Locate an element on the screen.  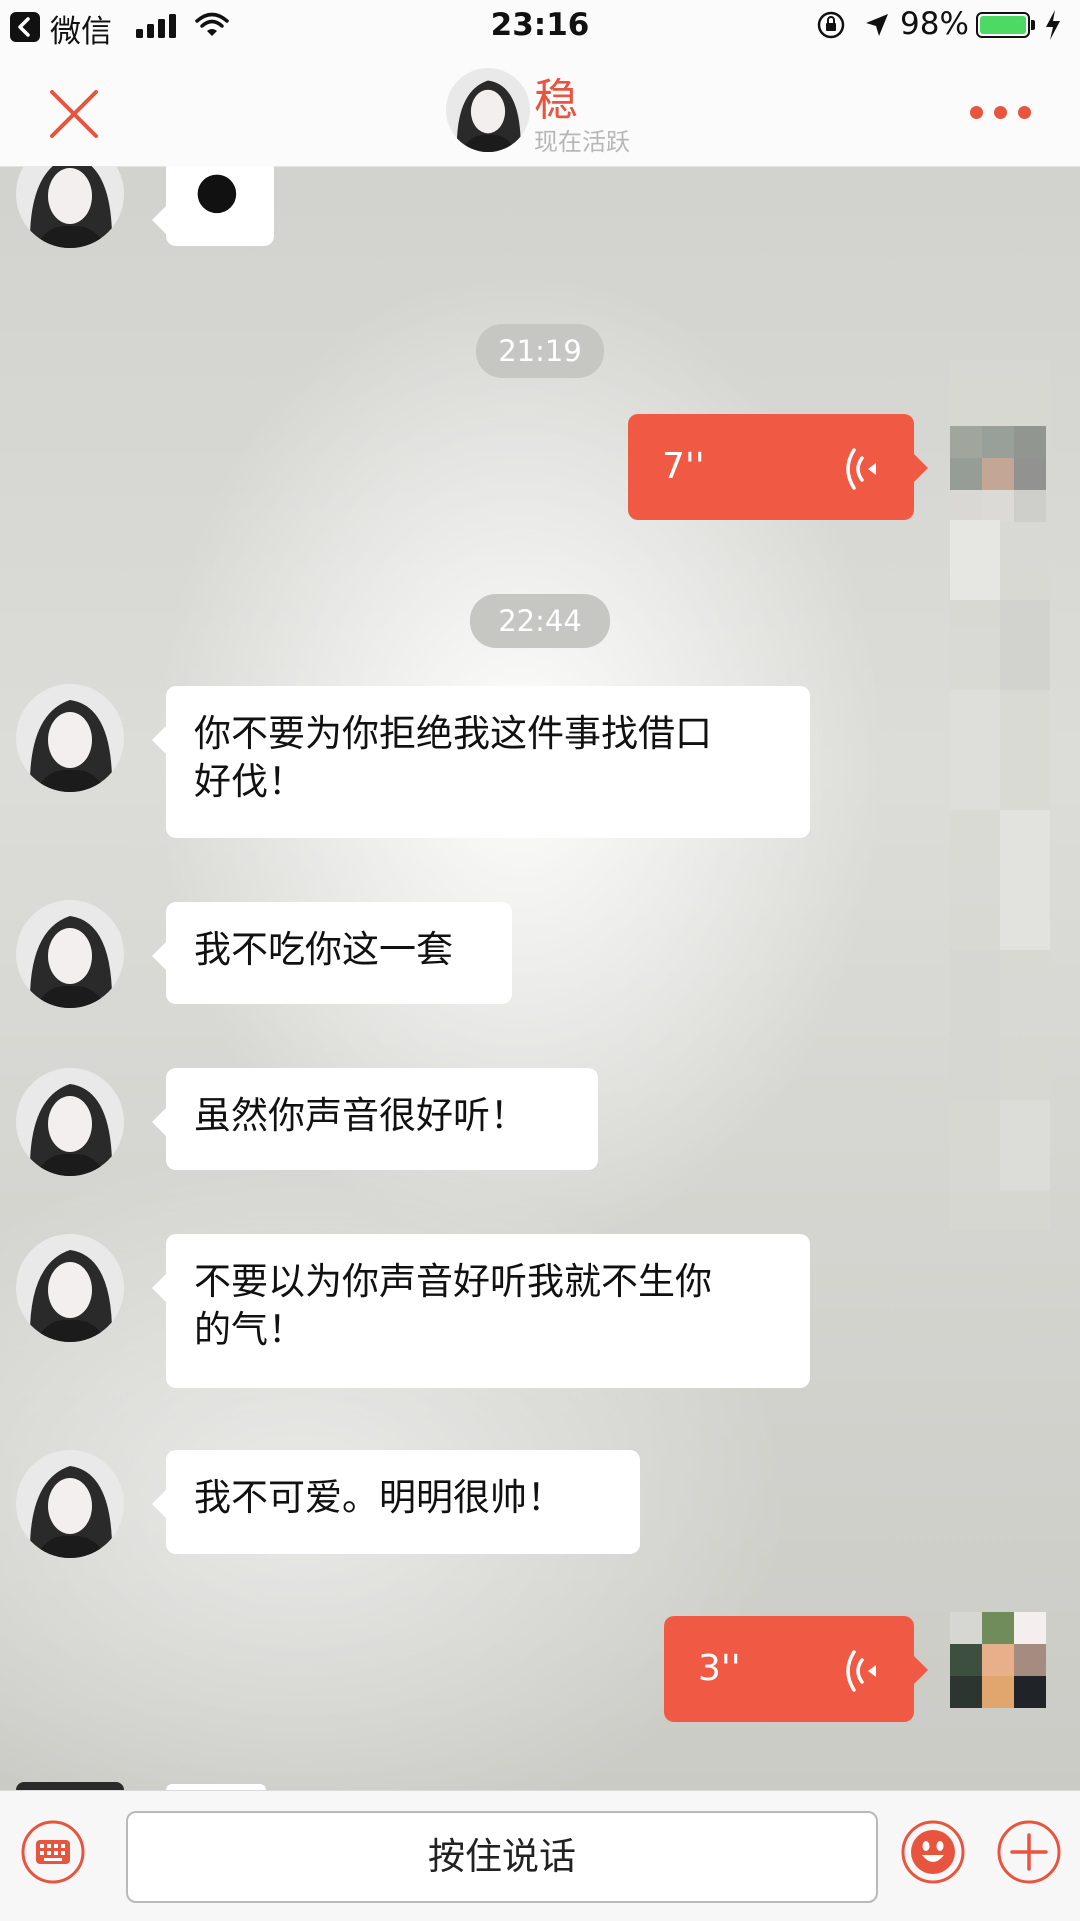
message-text-line: 好伐！ is located at coordinates (249, 781).